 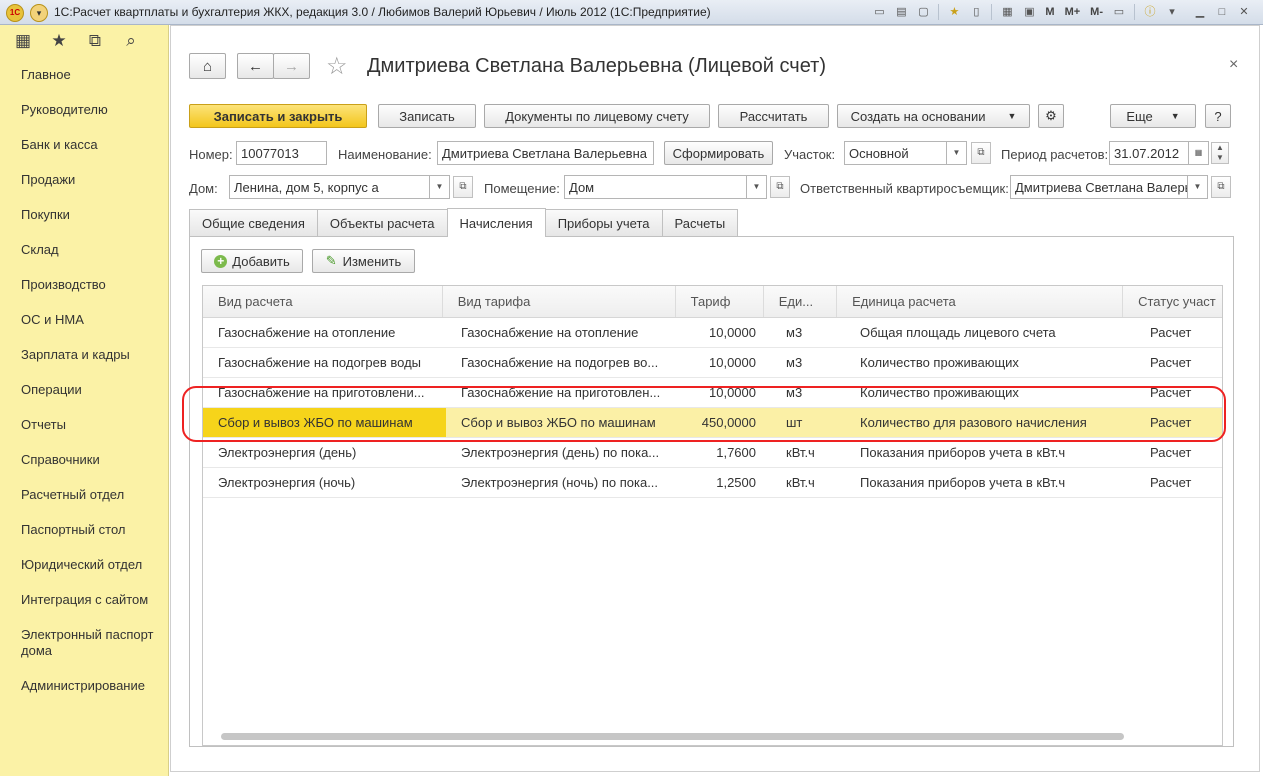 I want to click on sidebar-item-directories: Справочники, so click(x=84, y=459).